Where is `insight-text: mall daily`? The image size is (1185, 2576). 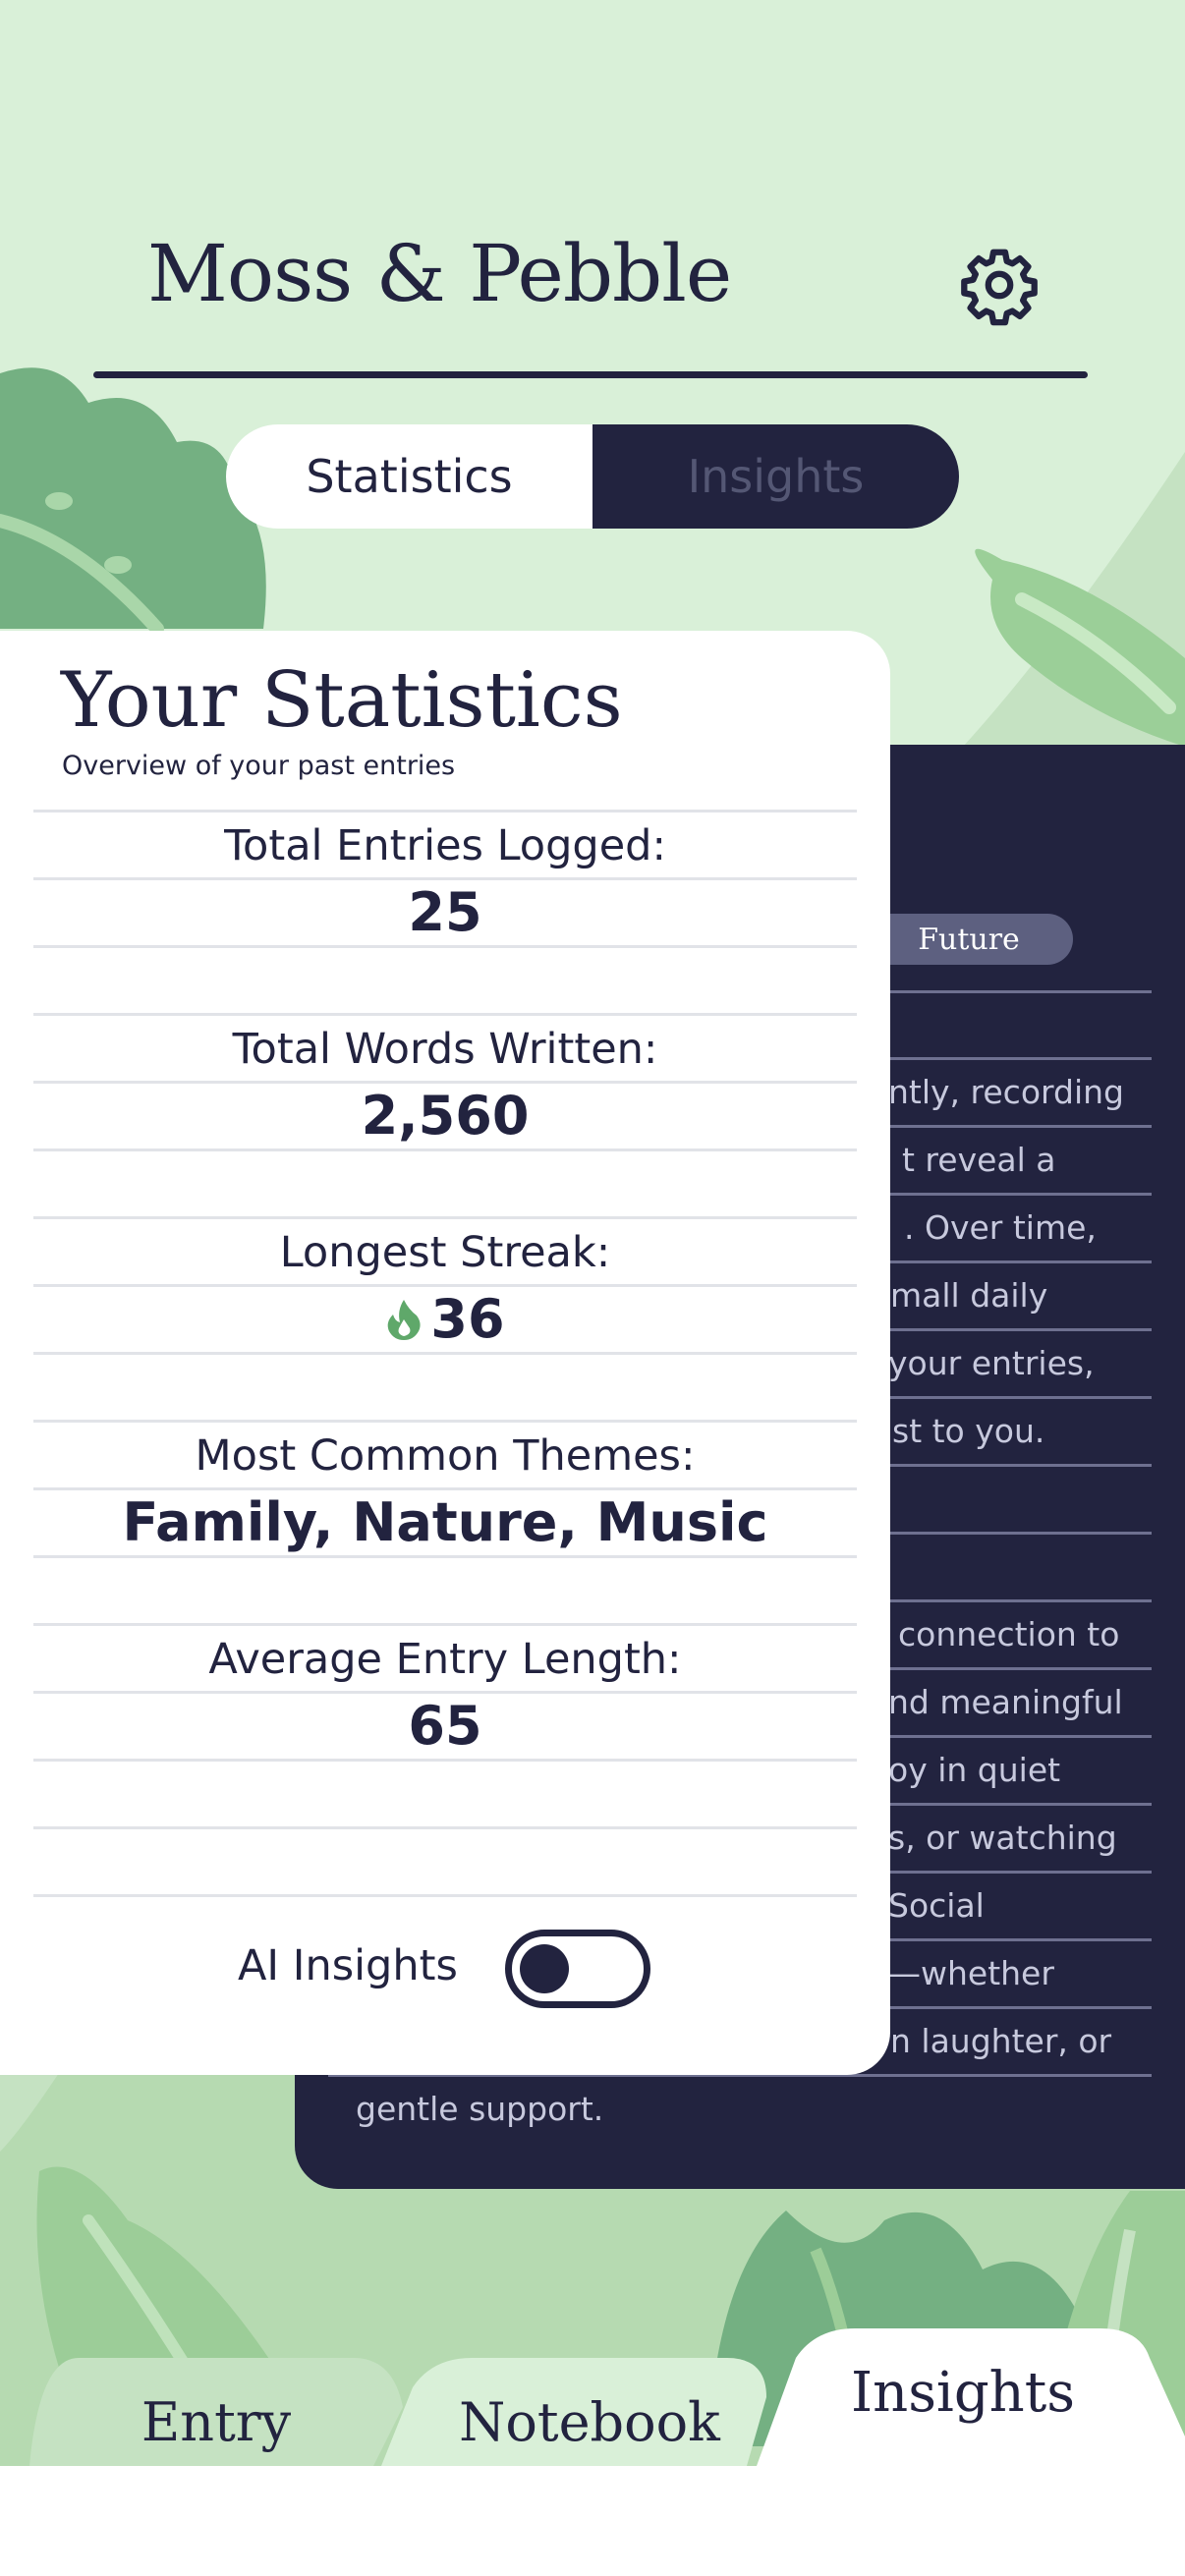
insight-text: mall daily is located at coordinates (969, 1295).